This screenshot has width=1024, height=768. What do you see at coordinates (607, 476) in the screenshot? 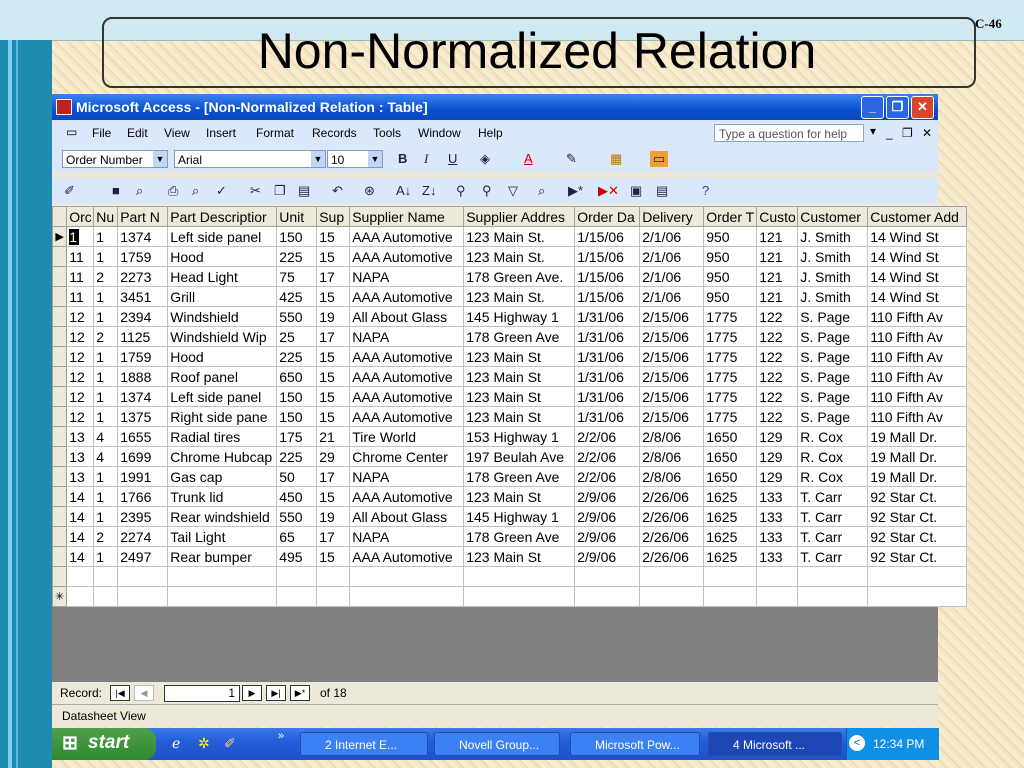
I see `table-cell: 2/2/06` at bounding box center [607, 476].